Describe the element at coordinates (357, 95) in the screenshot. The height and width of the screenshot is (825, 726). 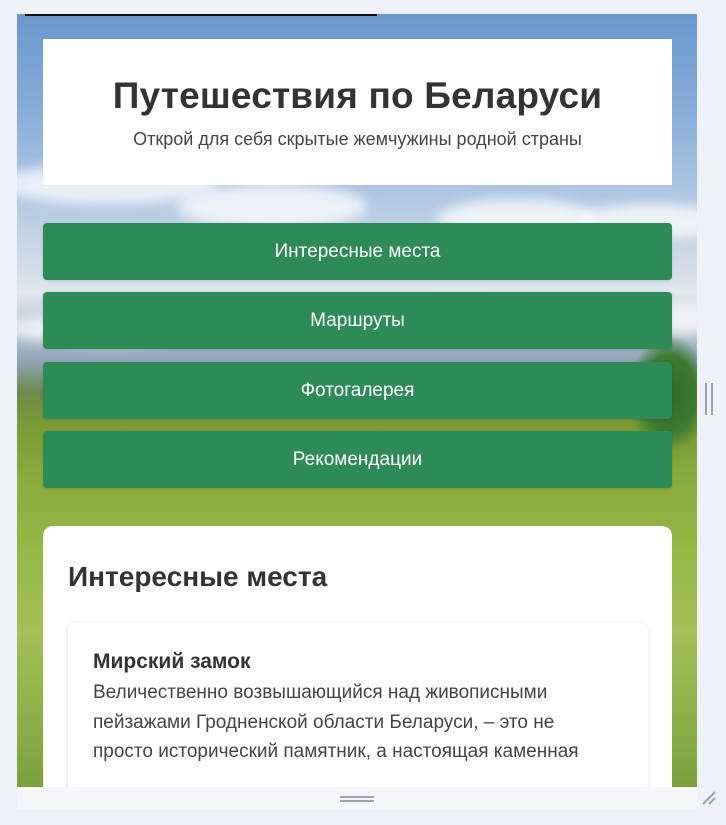
I see `page-title: Путешествия по Беларуси` at that location.